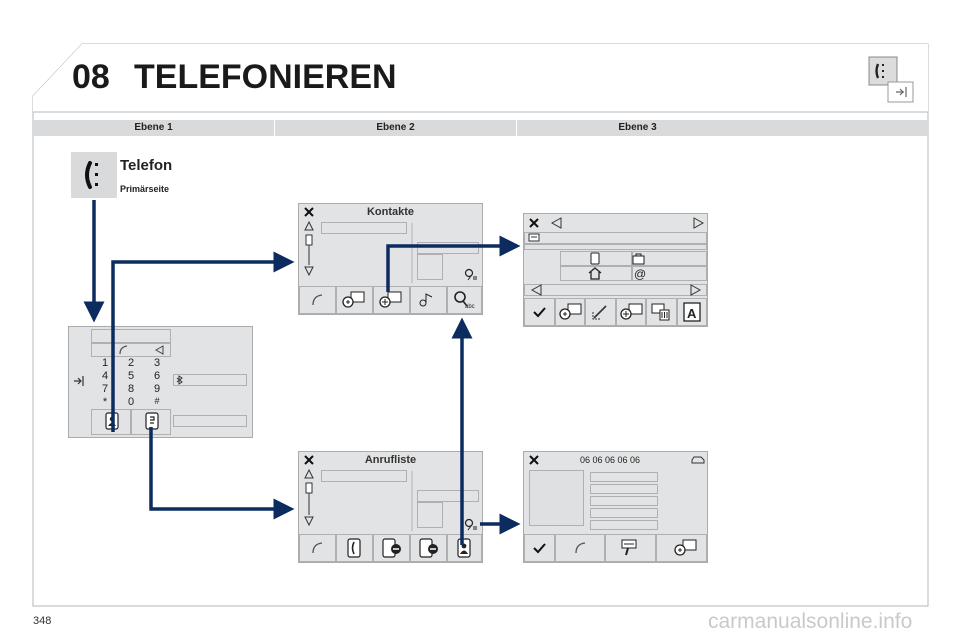 This screenshot has height=640, width=960. Describe the element at coordinates (42, 621) in the screenshot. I see `page-number: 348` at that location.